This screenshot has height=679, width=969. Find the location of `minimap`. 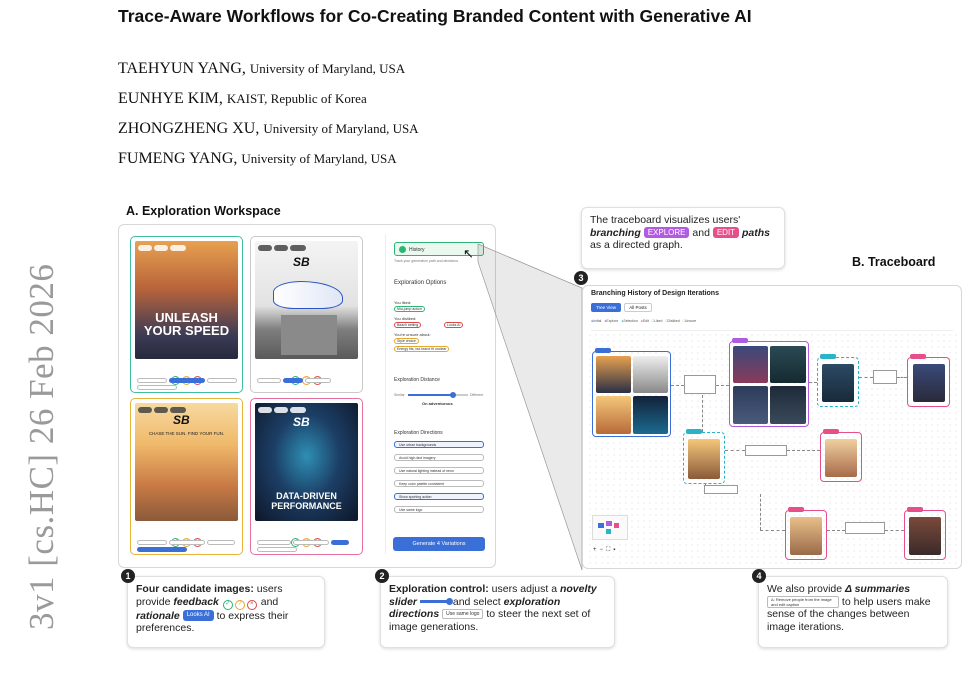

minimap is located at coordinates (610, 527).